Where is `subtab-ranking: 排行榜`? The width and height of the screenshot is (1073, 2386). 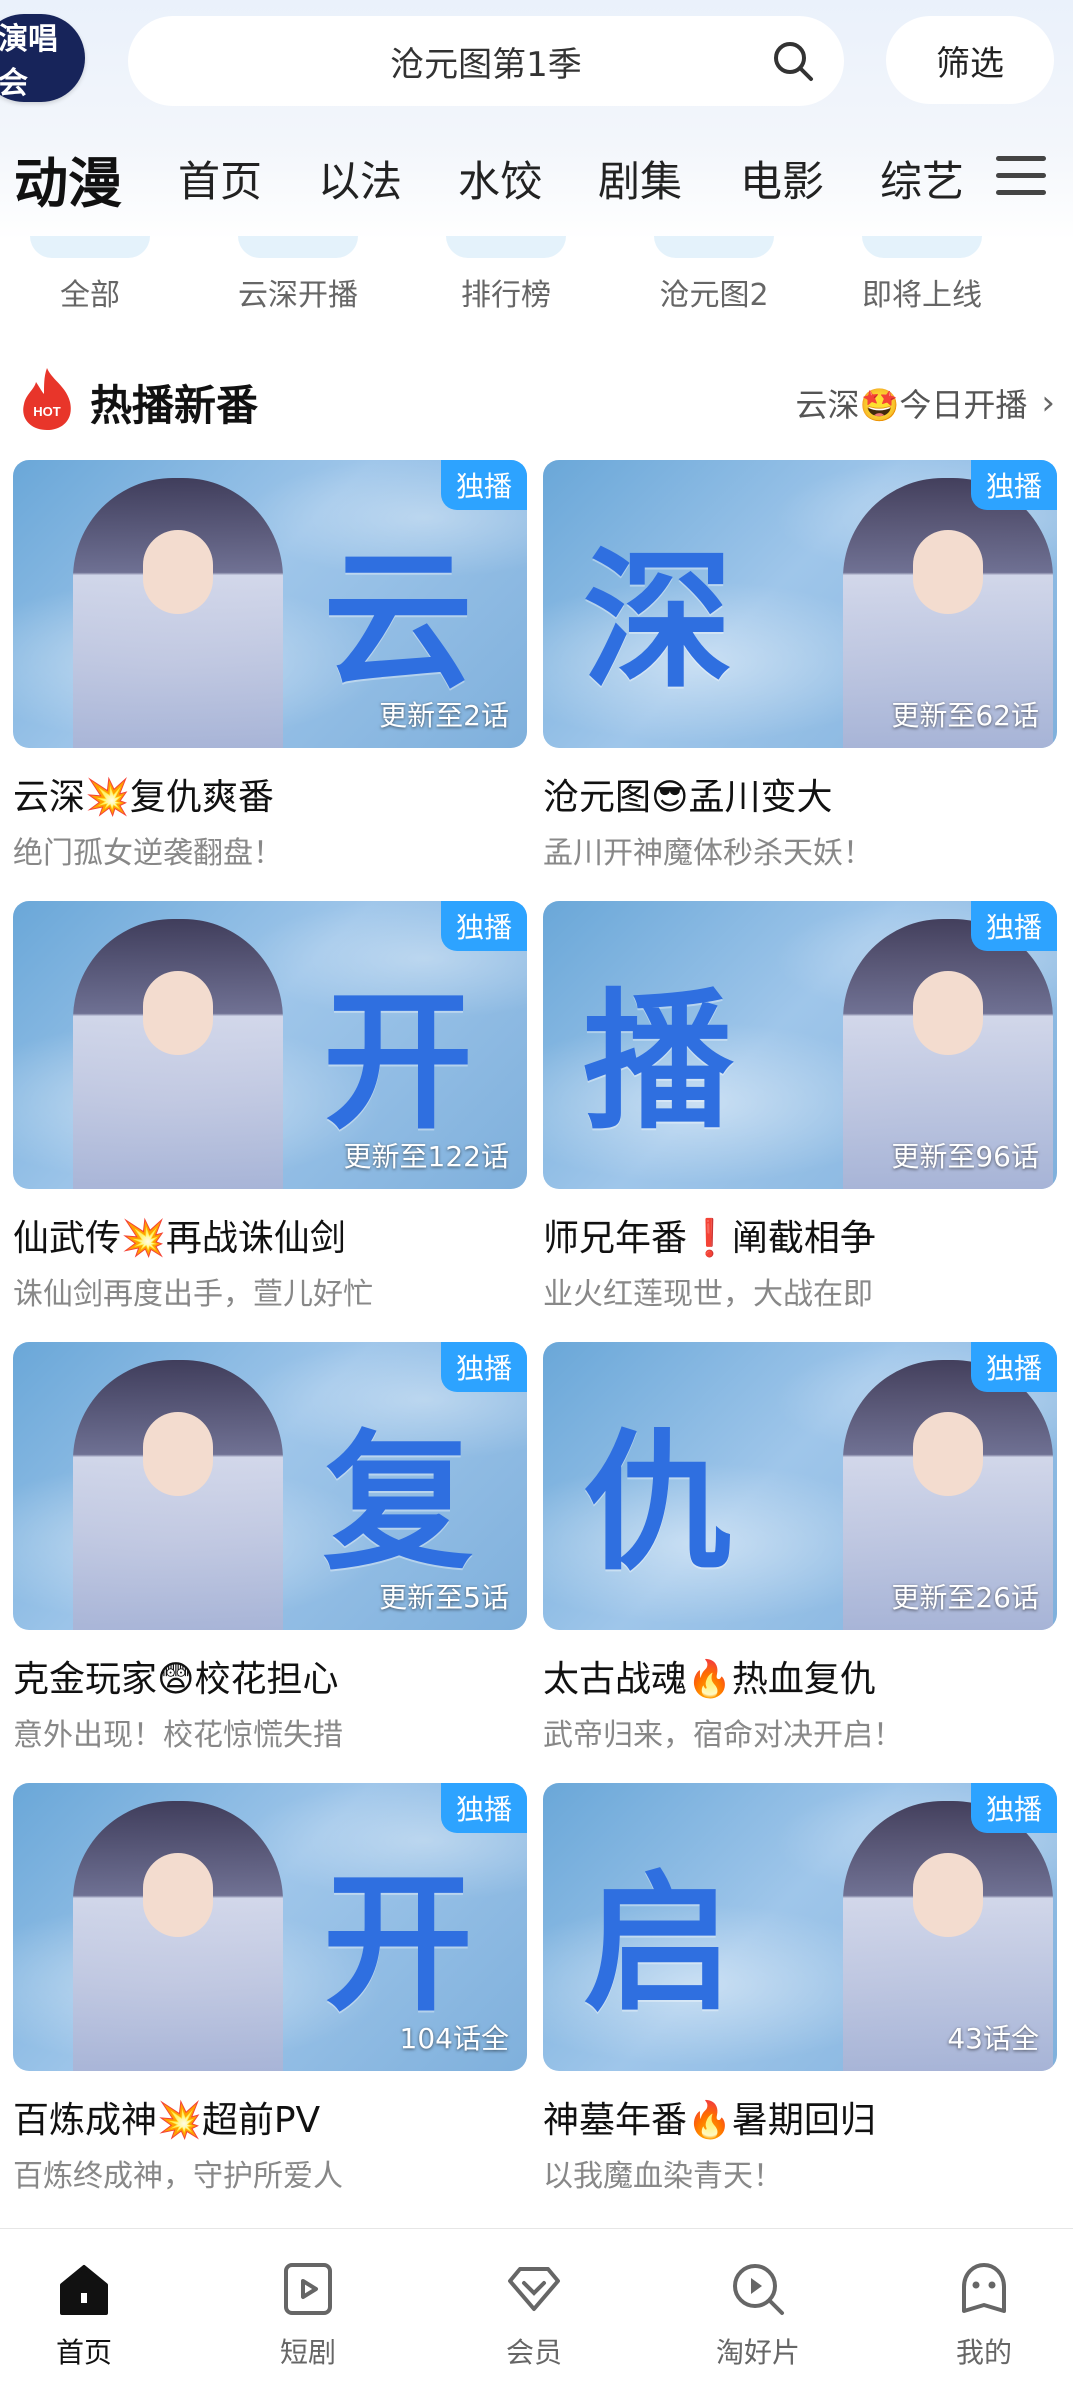 subtab-ranking: 排行榜 is located at coordinates (506, 292).